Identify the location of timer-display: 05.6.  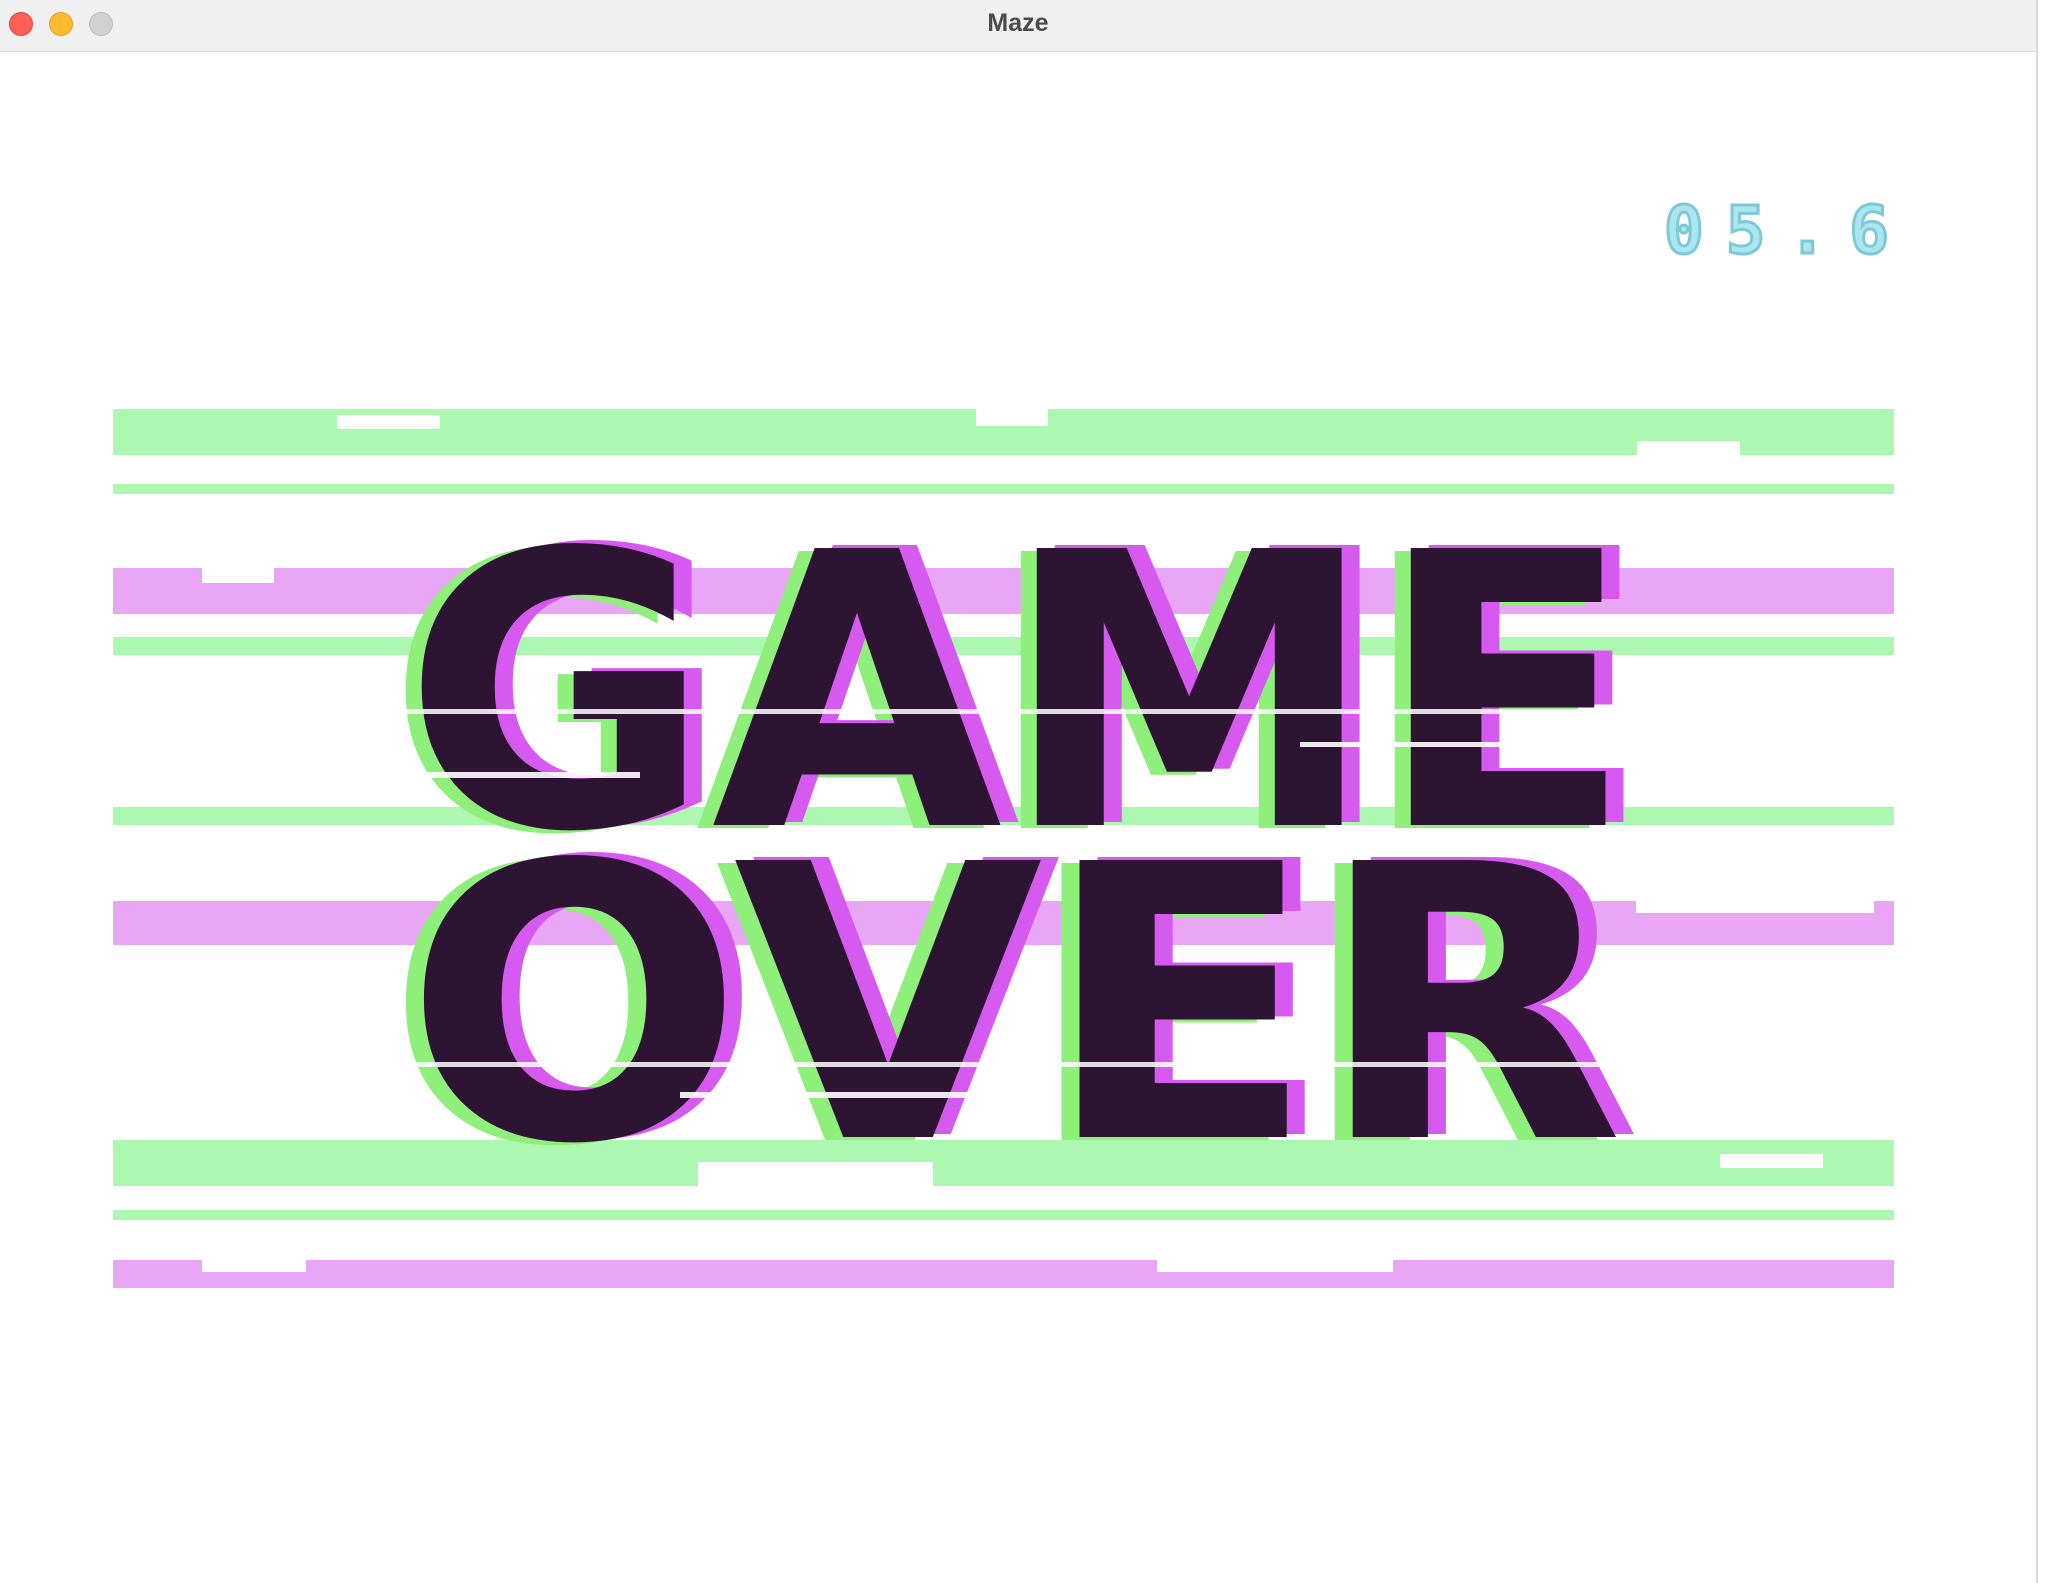
(1787, 231).